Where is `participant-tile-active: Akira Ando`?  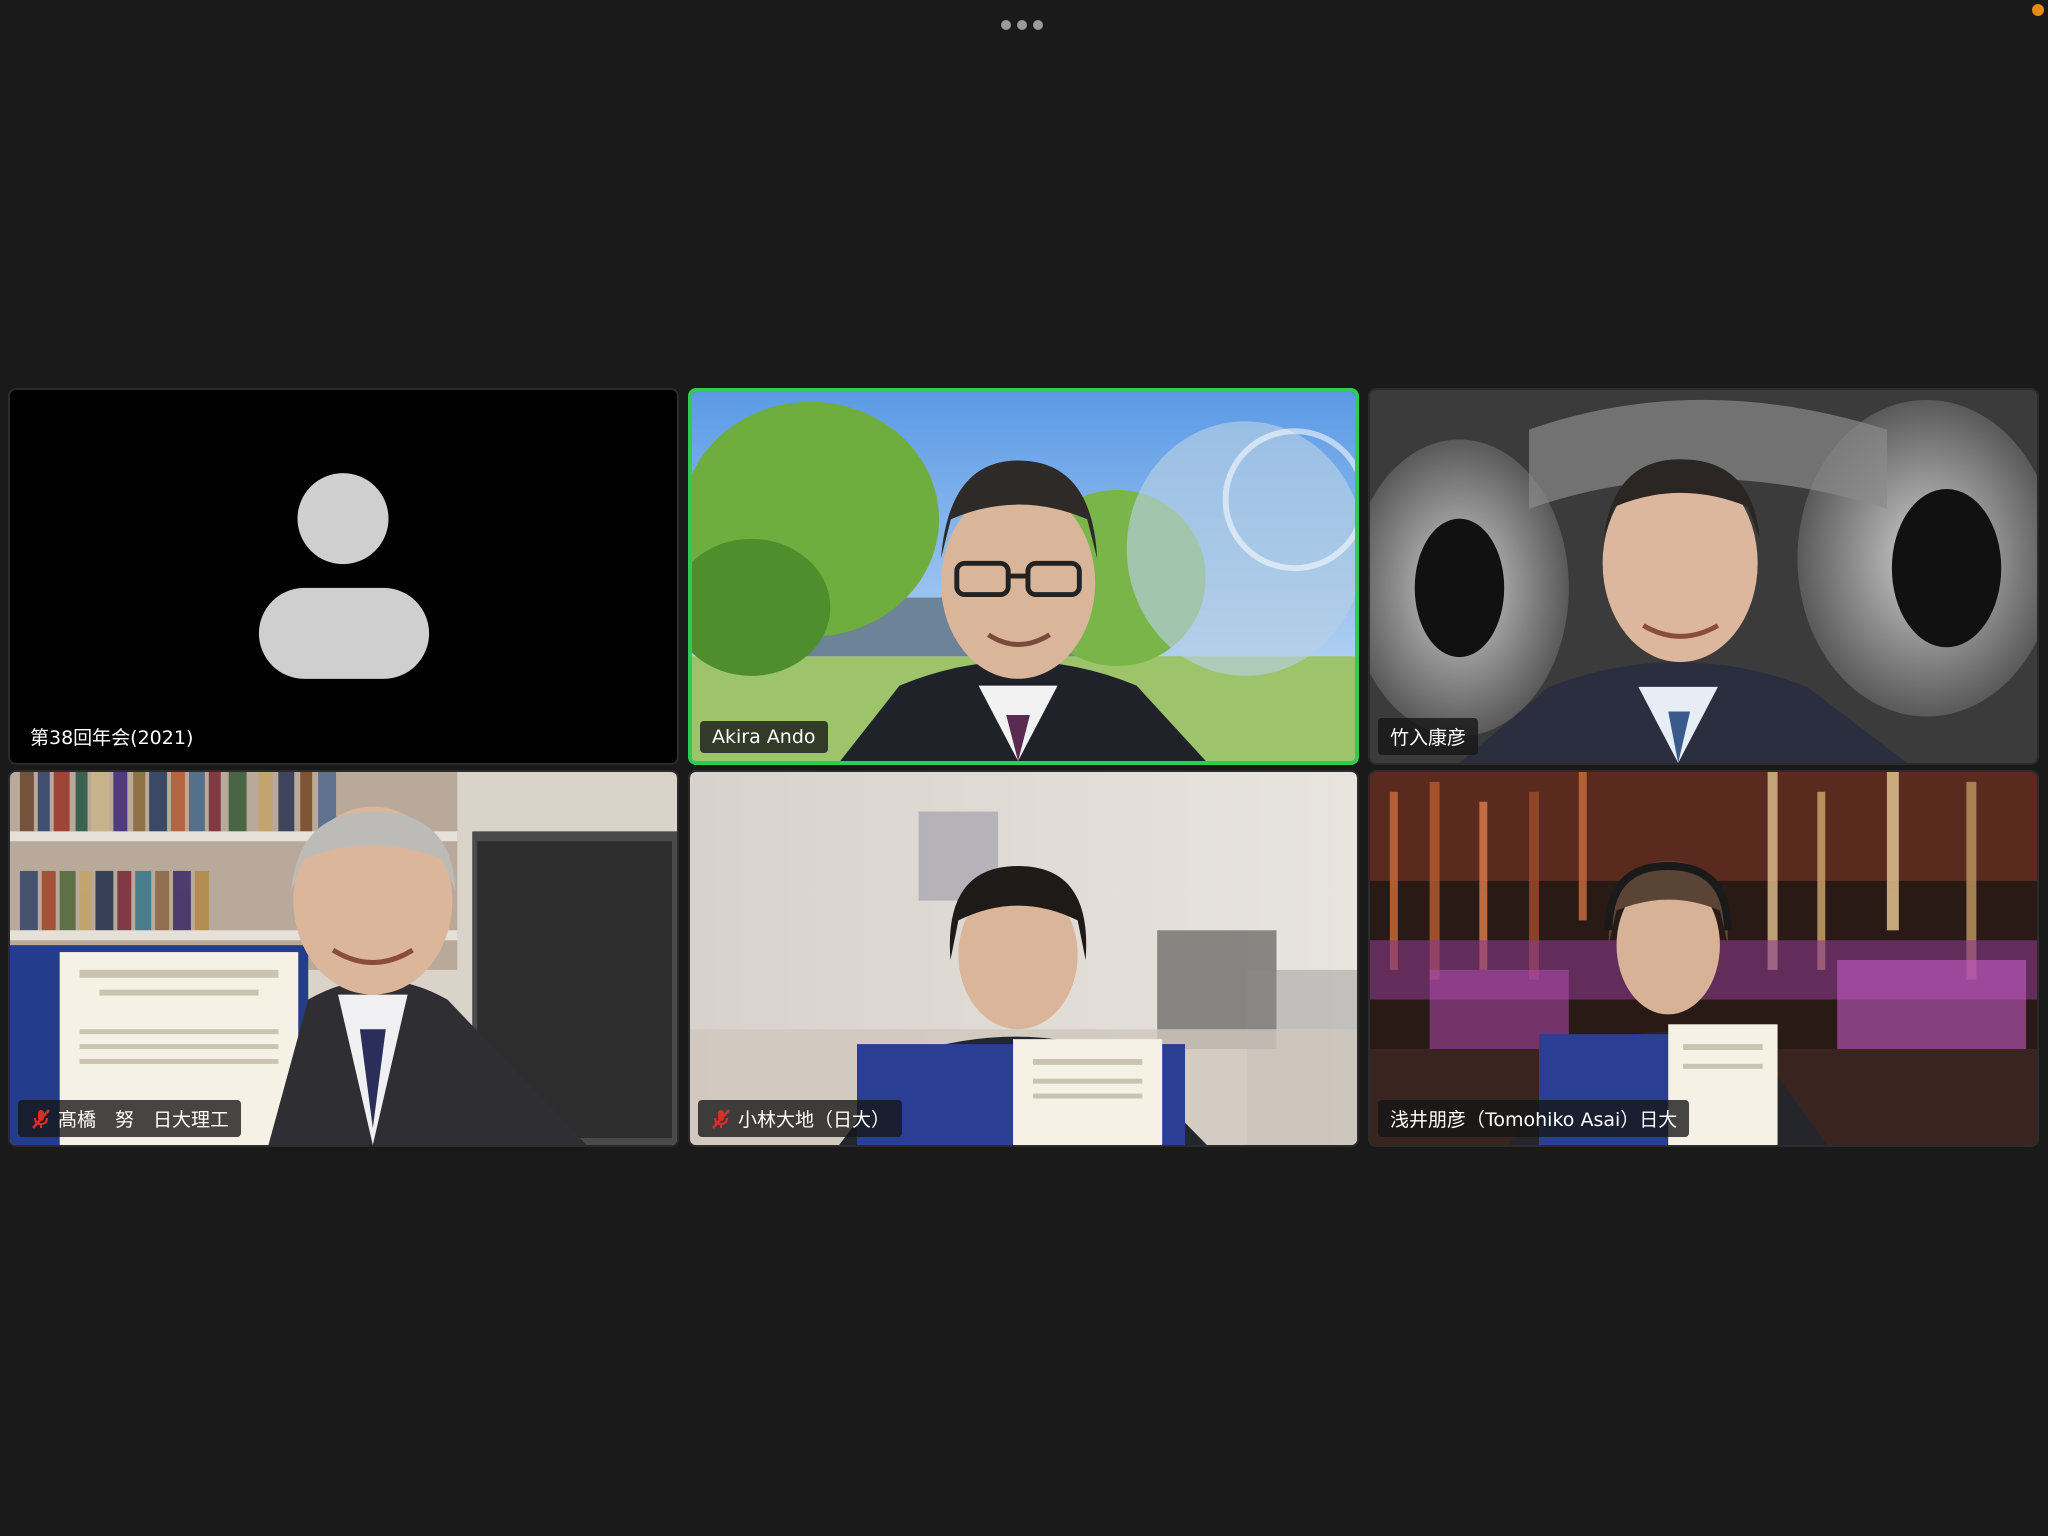
participant-tile-active: Akira Ando is located at coordinates (1023, 576).